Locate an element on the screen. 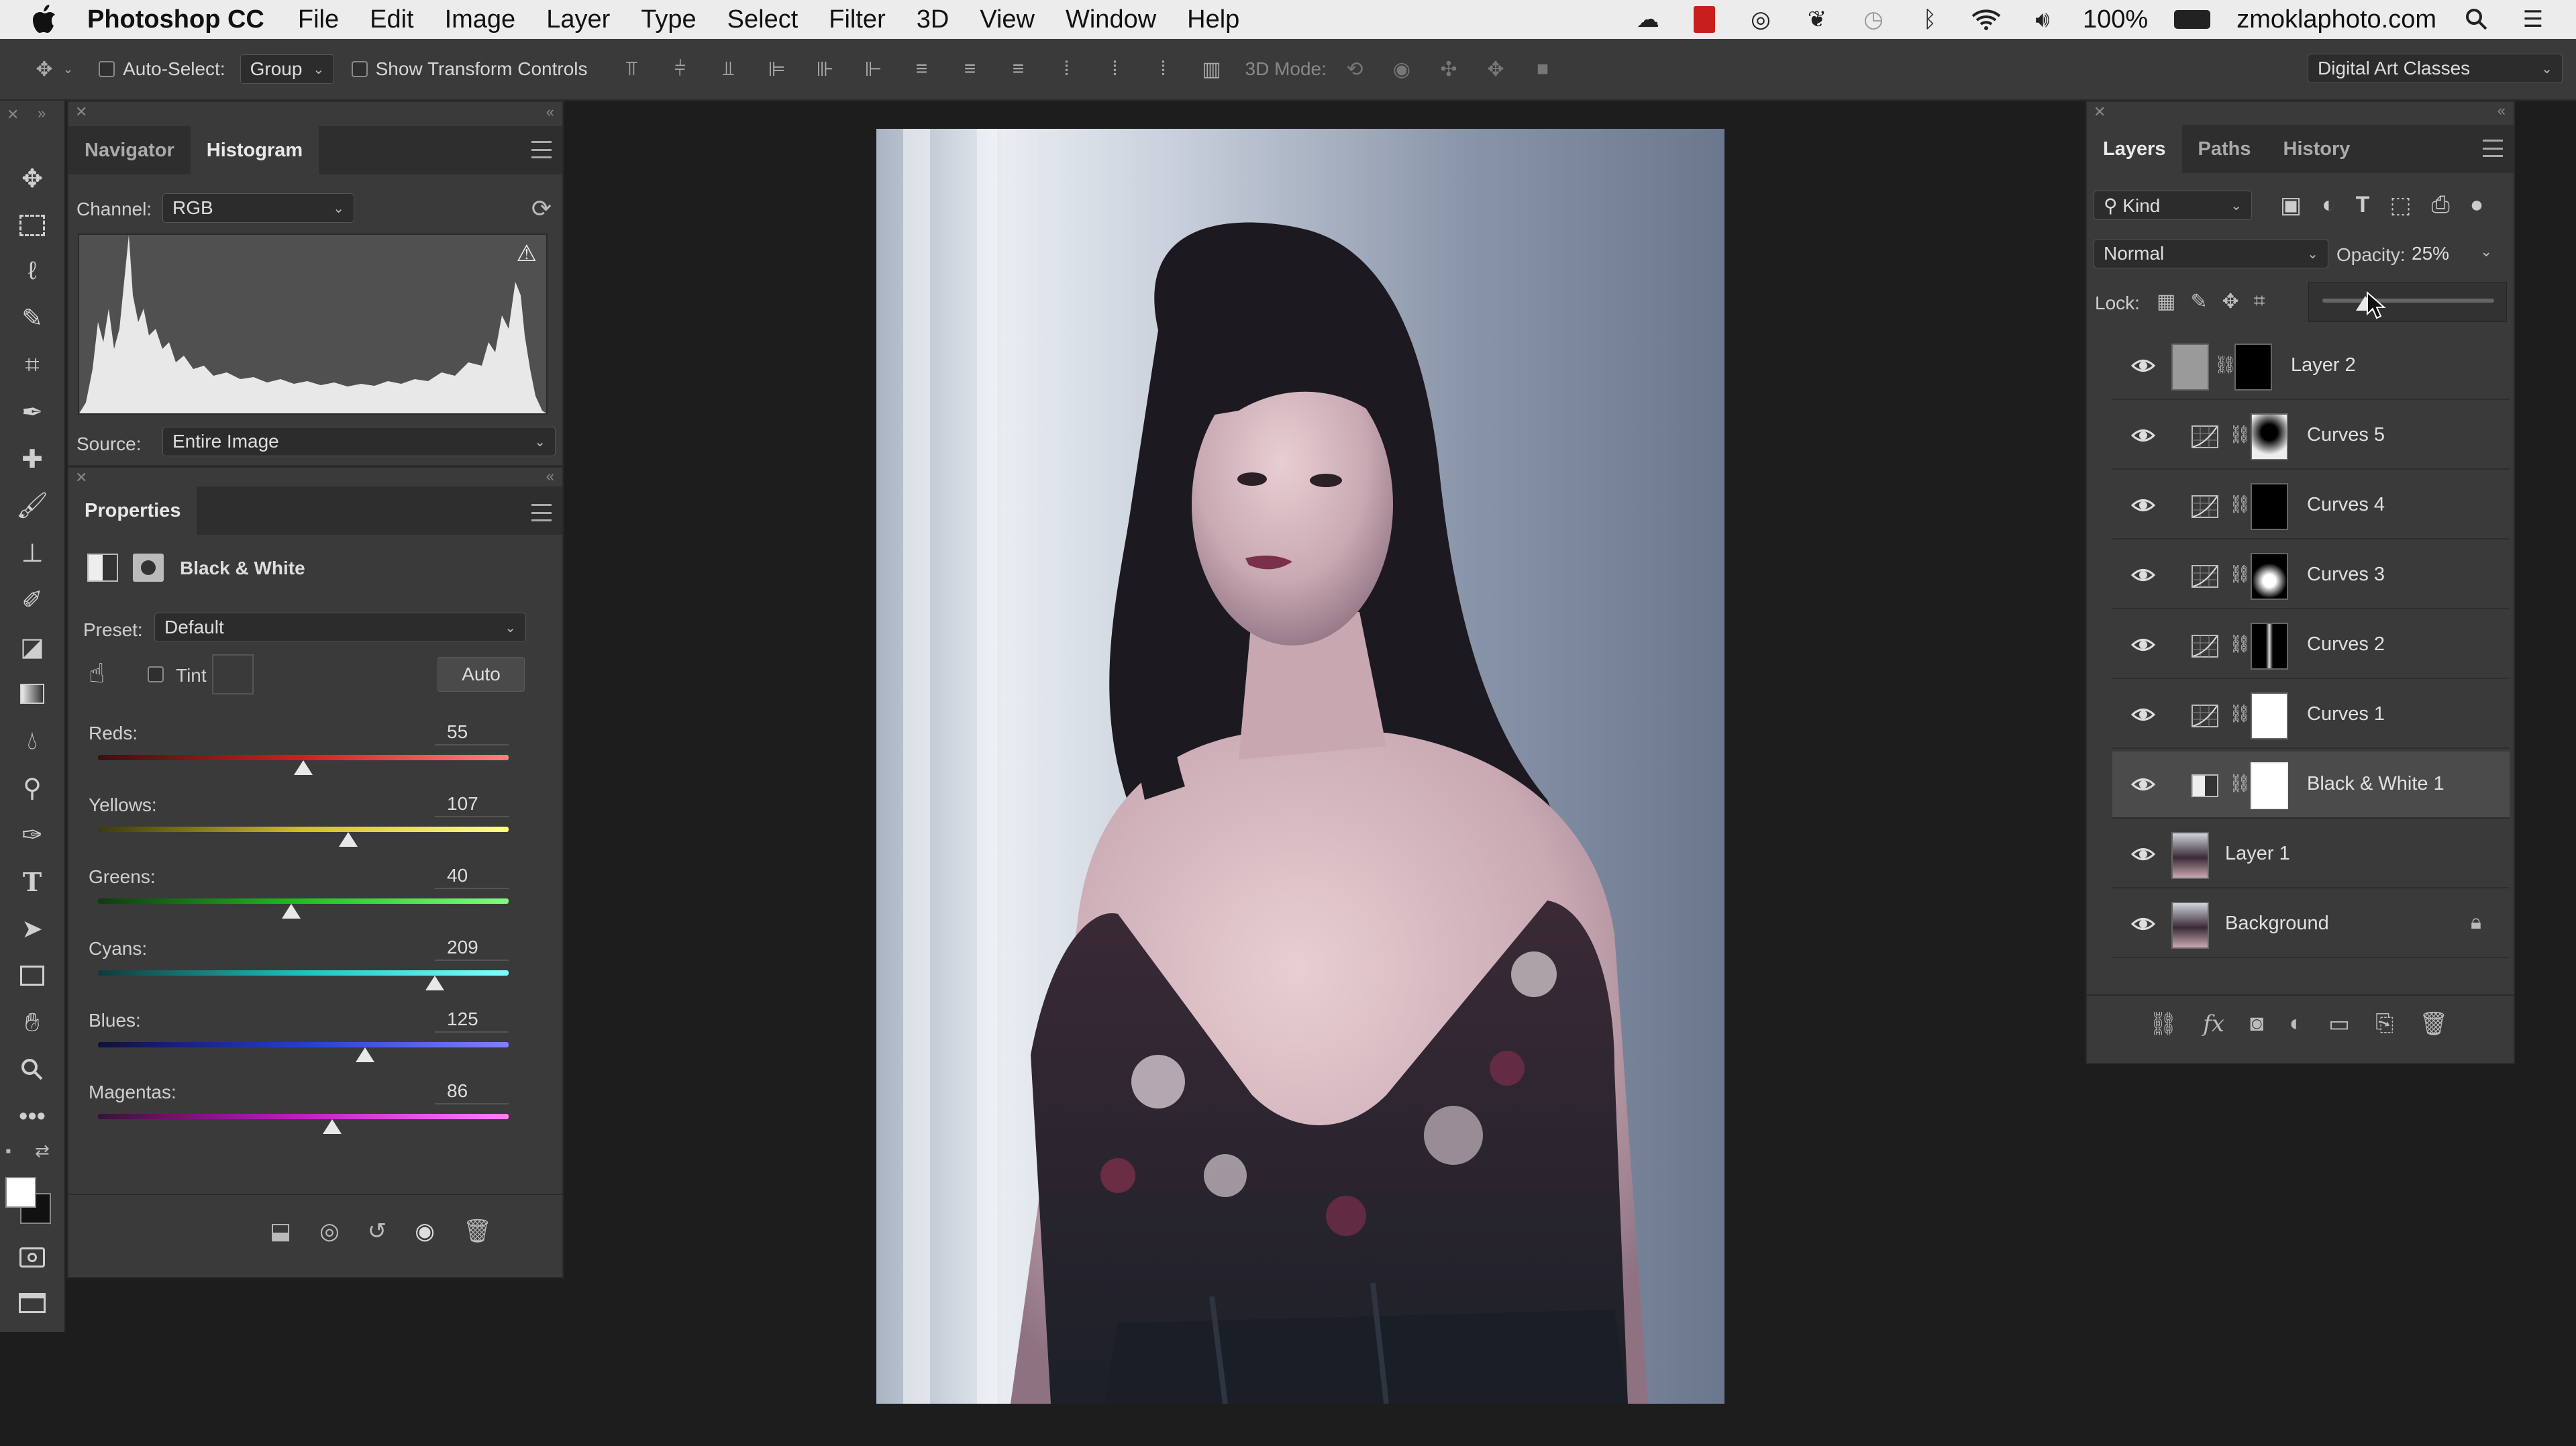  menu-edit: Edit is located at coordinates (391, 20).